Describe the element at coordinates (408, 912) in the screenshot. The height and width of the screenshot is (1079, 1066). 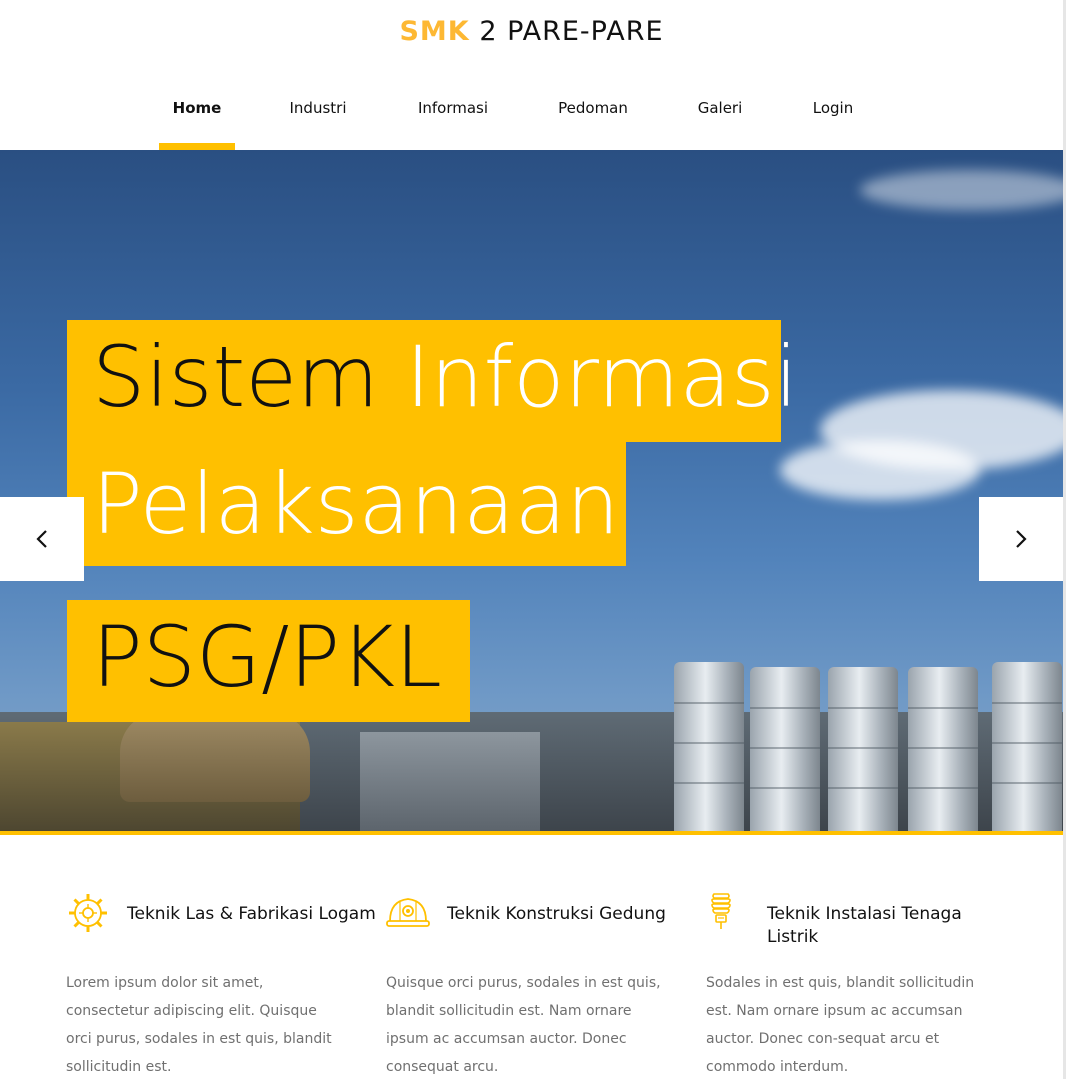
I see `hard-hat-icon` at that location.